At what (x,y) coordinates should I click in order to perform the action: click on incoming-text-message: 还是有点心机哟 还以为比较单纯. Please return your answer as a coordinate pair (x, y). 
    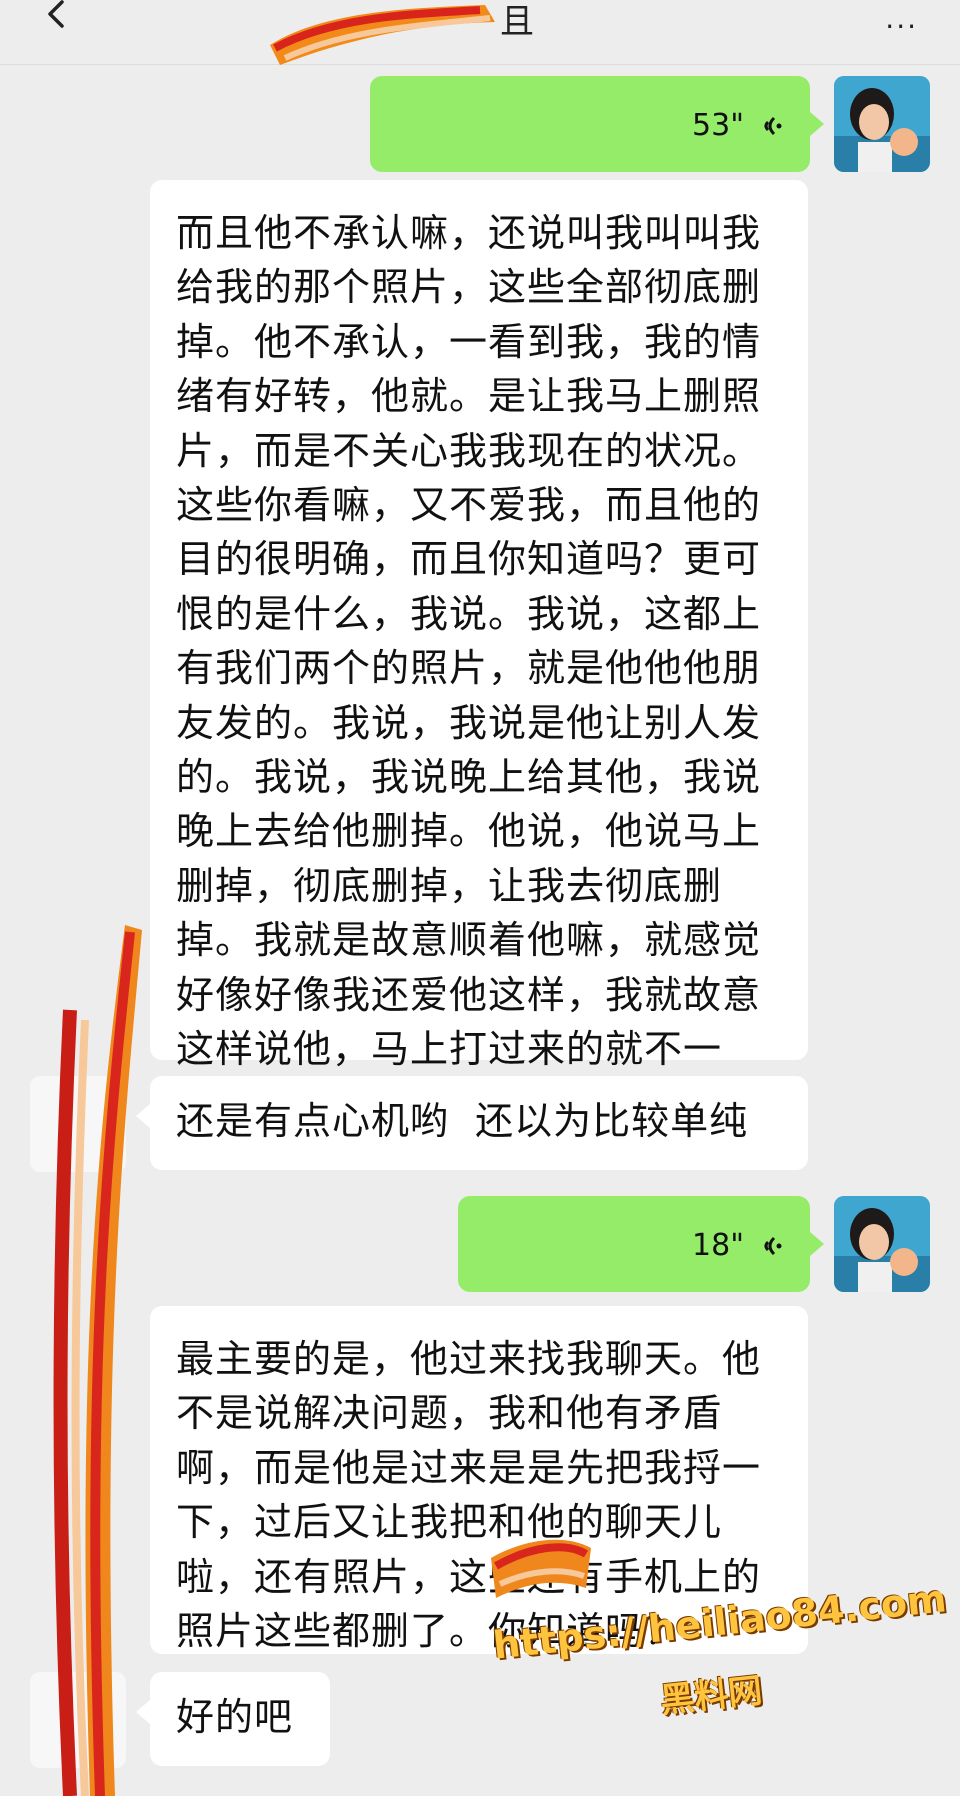
    Looking at the image, I should click on (479, 1123).